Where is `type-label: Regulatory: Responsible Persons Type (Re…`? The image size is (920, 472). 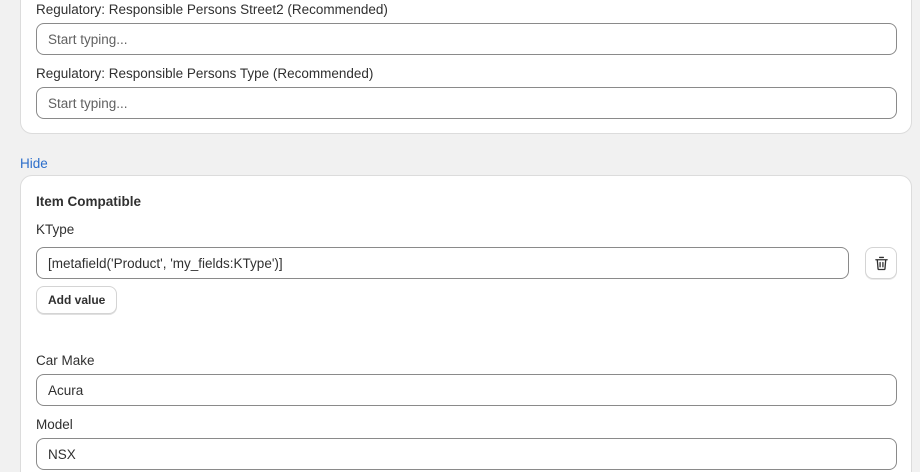
type-label: Regulatory: Responsible Persons Type (Re… is located at coordinates (205, 73).